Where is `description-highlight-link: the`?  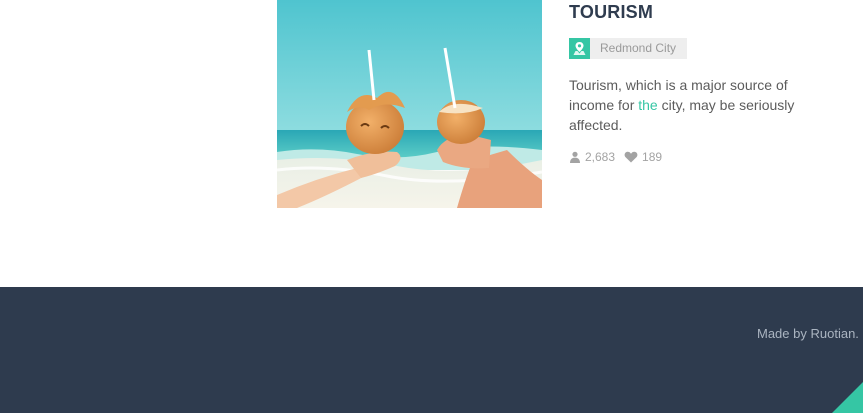
description-highlight-link: the is located at coordinates (647, 105).